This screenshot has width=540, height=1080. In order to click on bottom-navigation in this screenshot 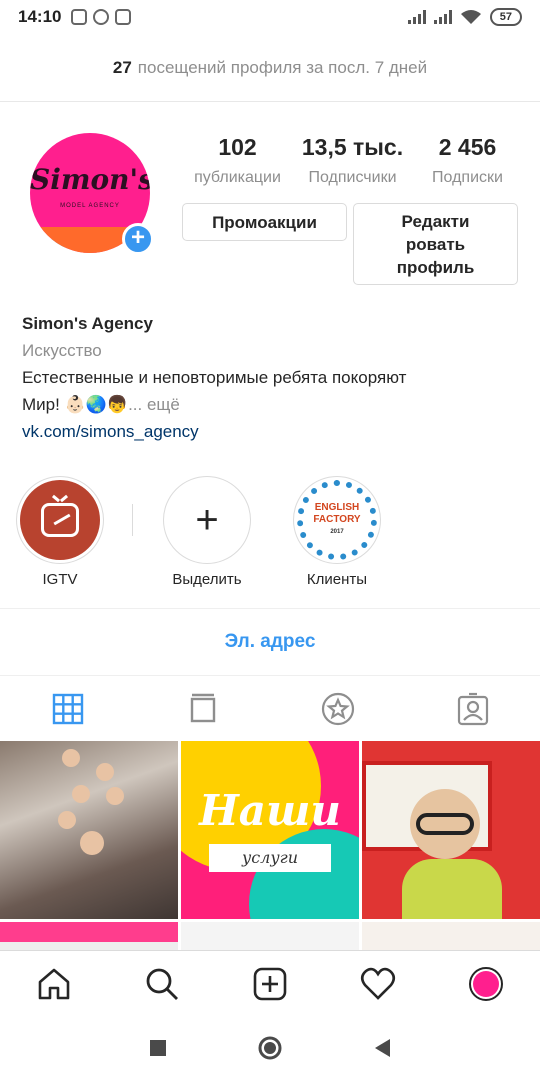, I will do `click(270, 983)`.